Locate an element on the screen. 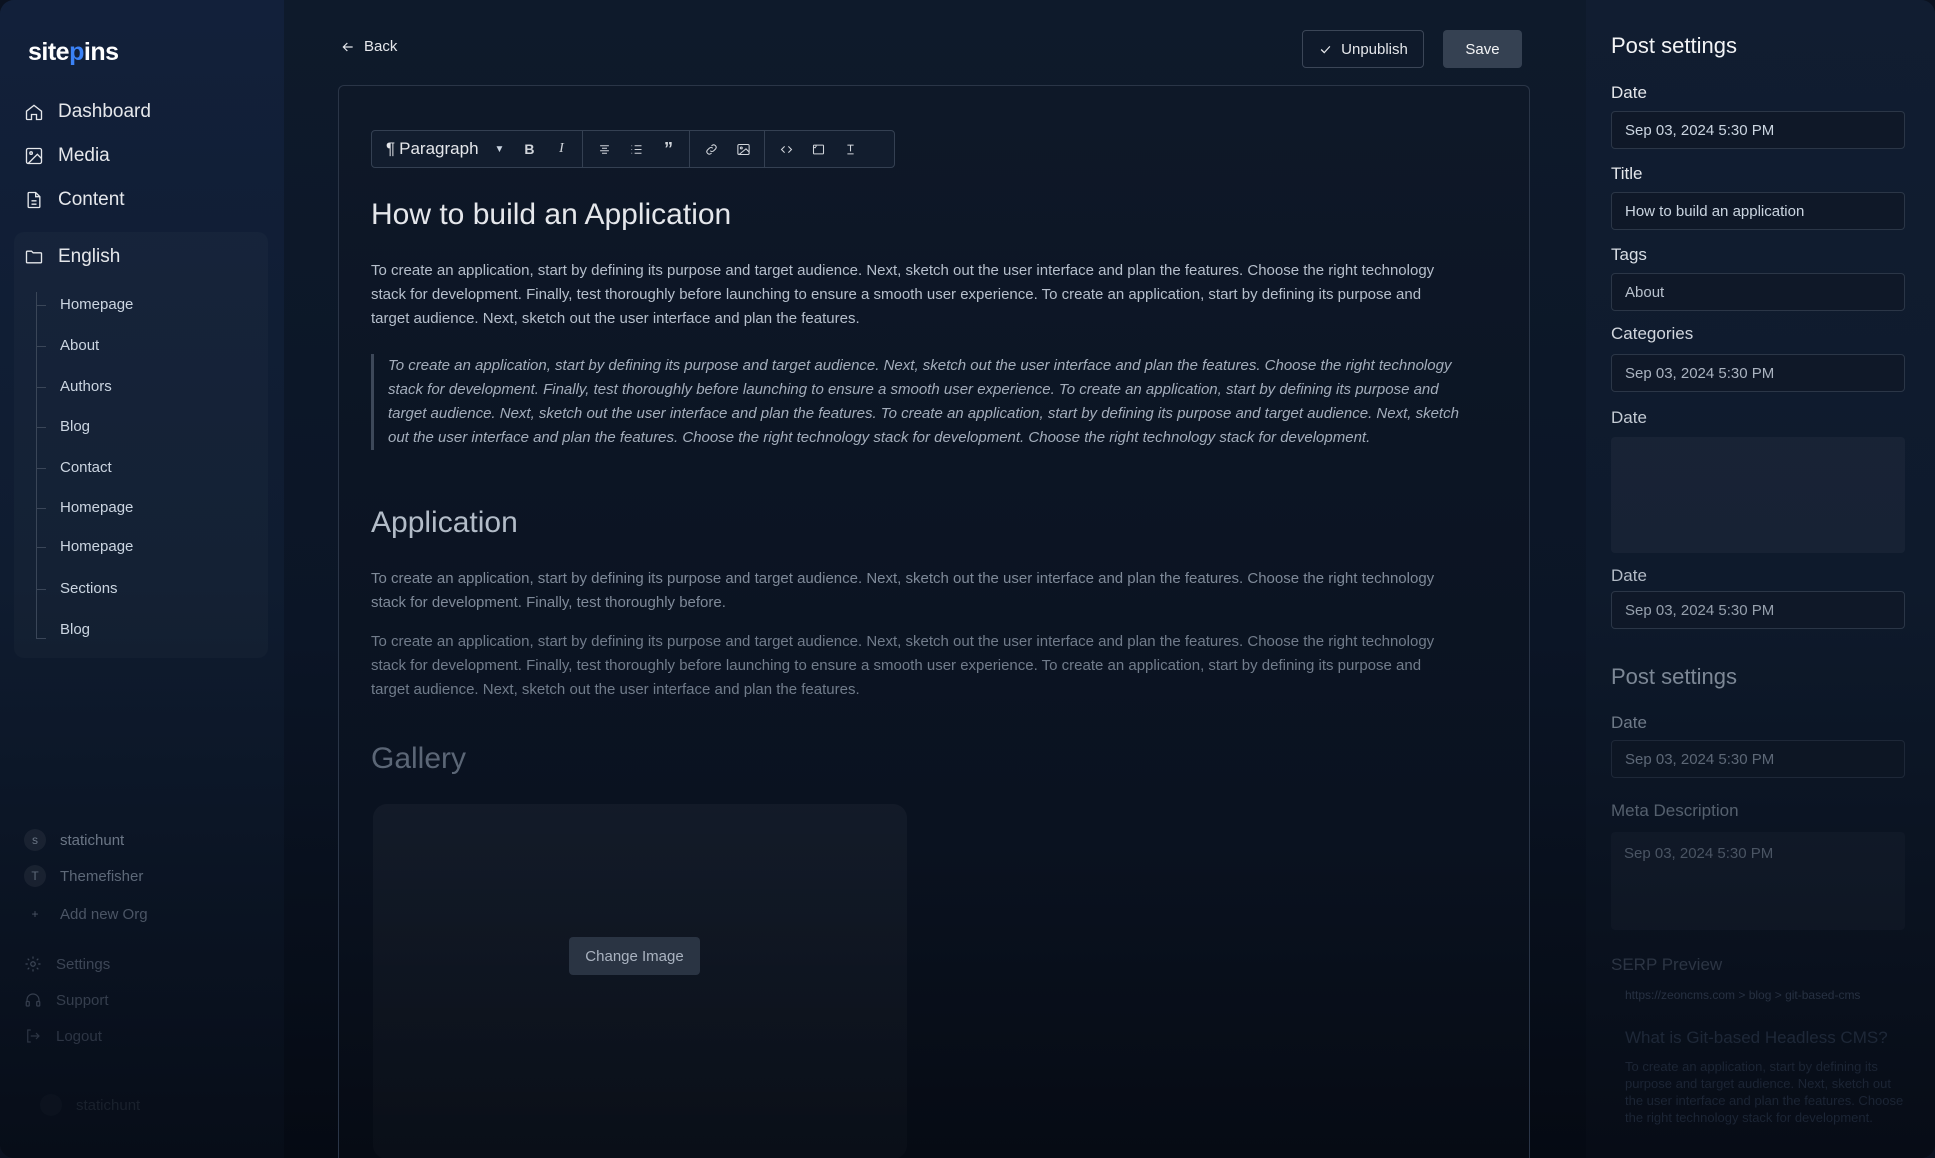  language-selector: English is located at coordinates (72, 257).